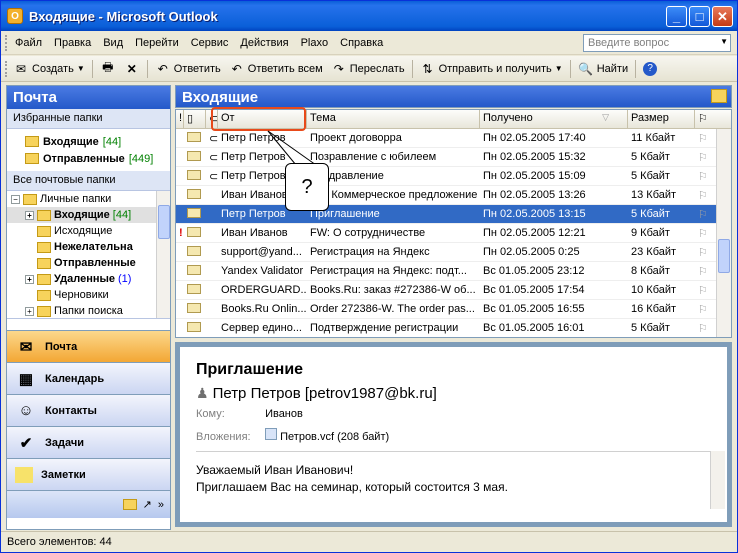 The width and height of the screenshot is (738, 553). I want to click on attachment-link: Петров.vcf (208 байт), so click(334, 437).